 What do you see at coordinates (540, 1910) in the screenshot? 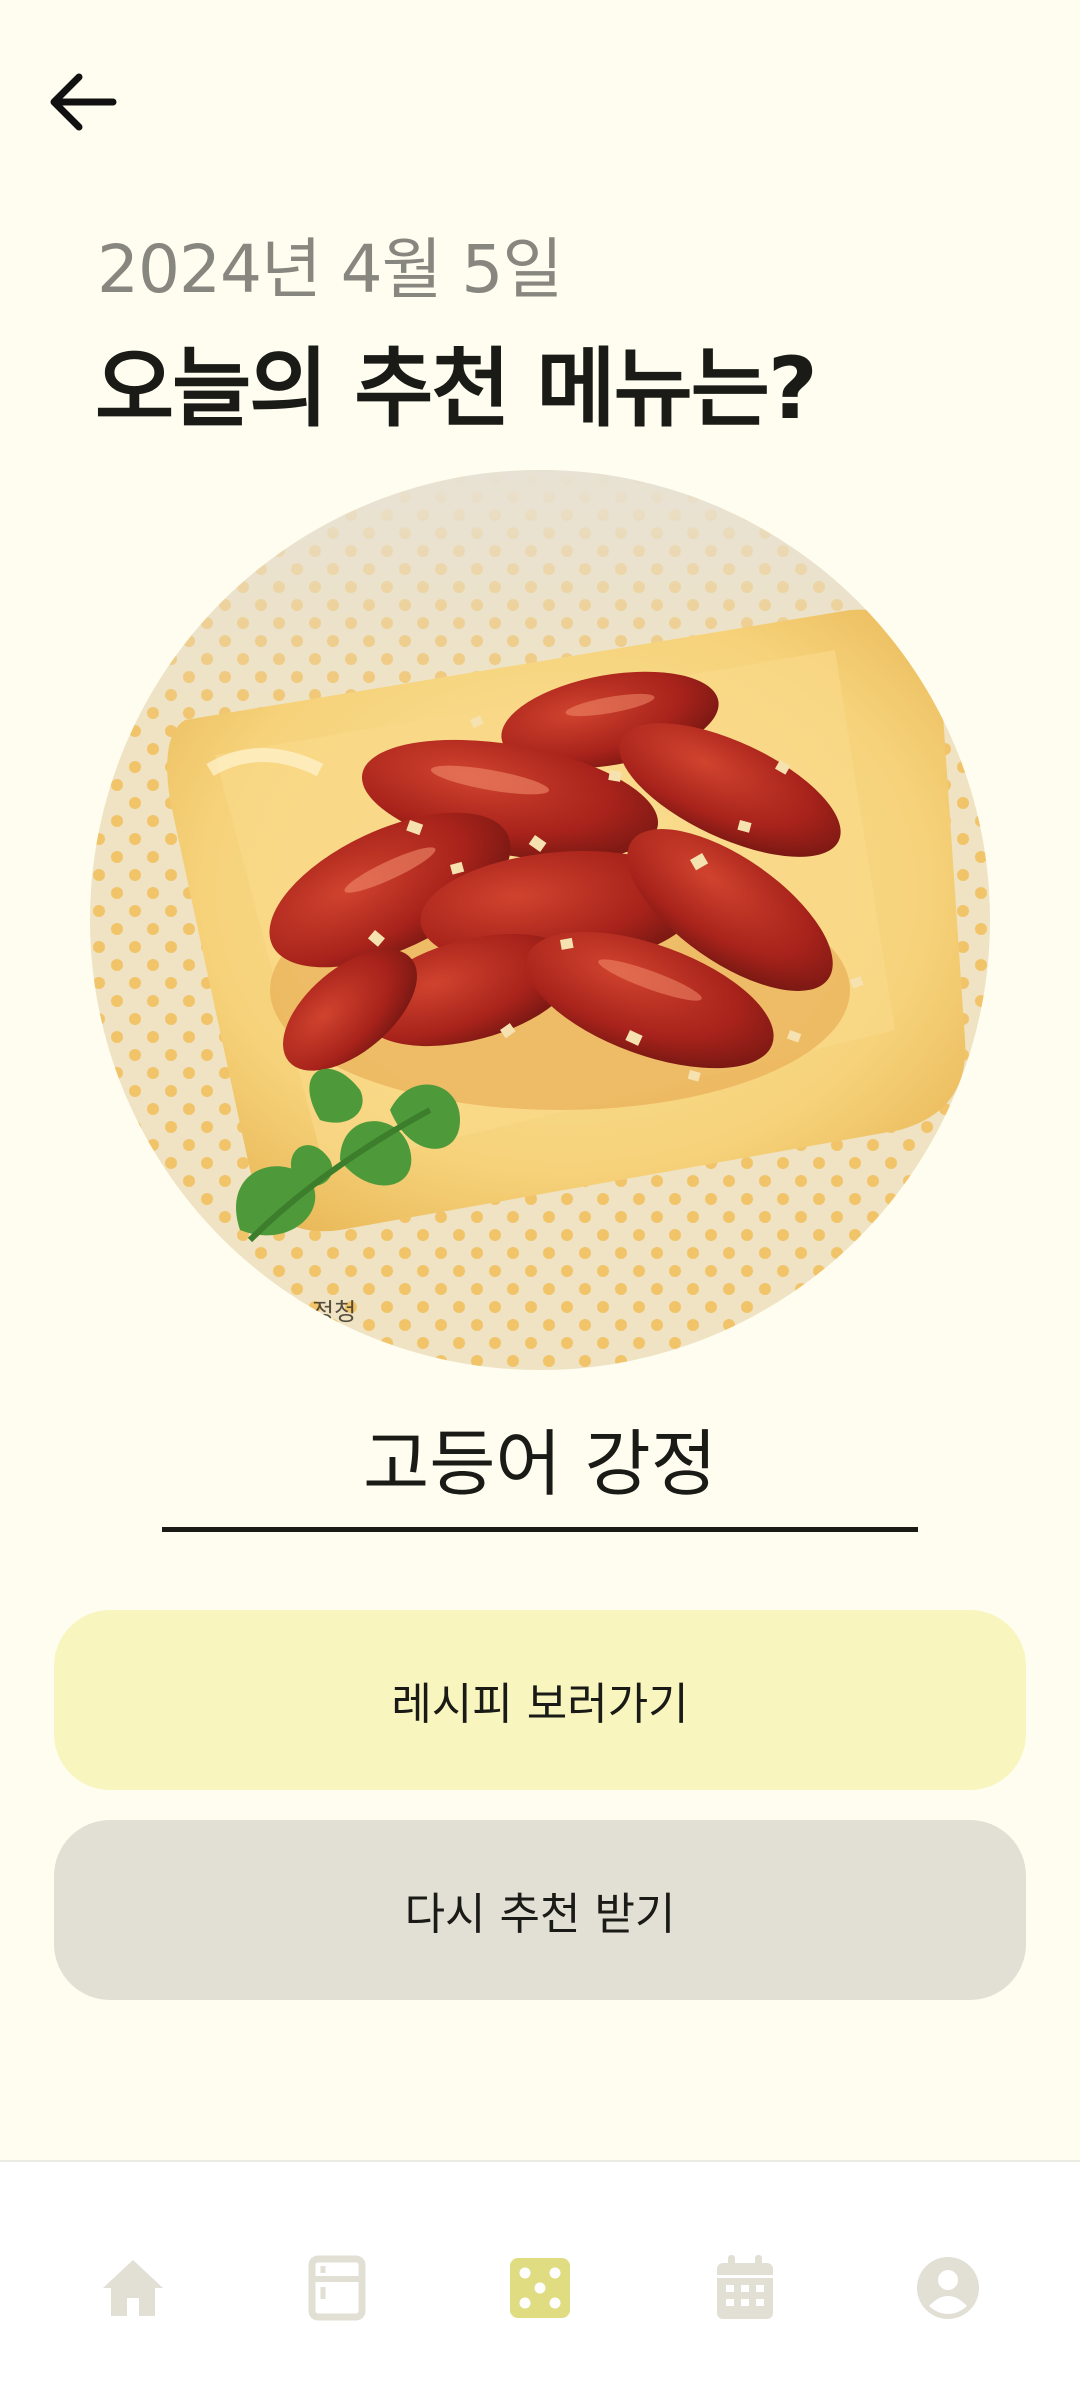
I see `recommend-again-button: 다시 추천 받기` at bounding box center [540, 1910].